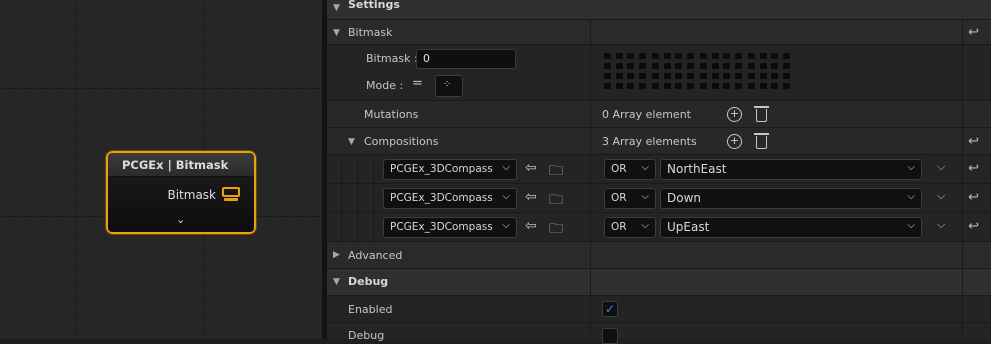 The width and height of the screenshot is (991, 344). I want to click on debug-category-header: ▼ Debug, so click(659, 282).